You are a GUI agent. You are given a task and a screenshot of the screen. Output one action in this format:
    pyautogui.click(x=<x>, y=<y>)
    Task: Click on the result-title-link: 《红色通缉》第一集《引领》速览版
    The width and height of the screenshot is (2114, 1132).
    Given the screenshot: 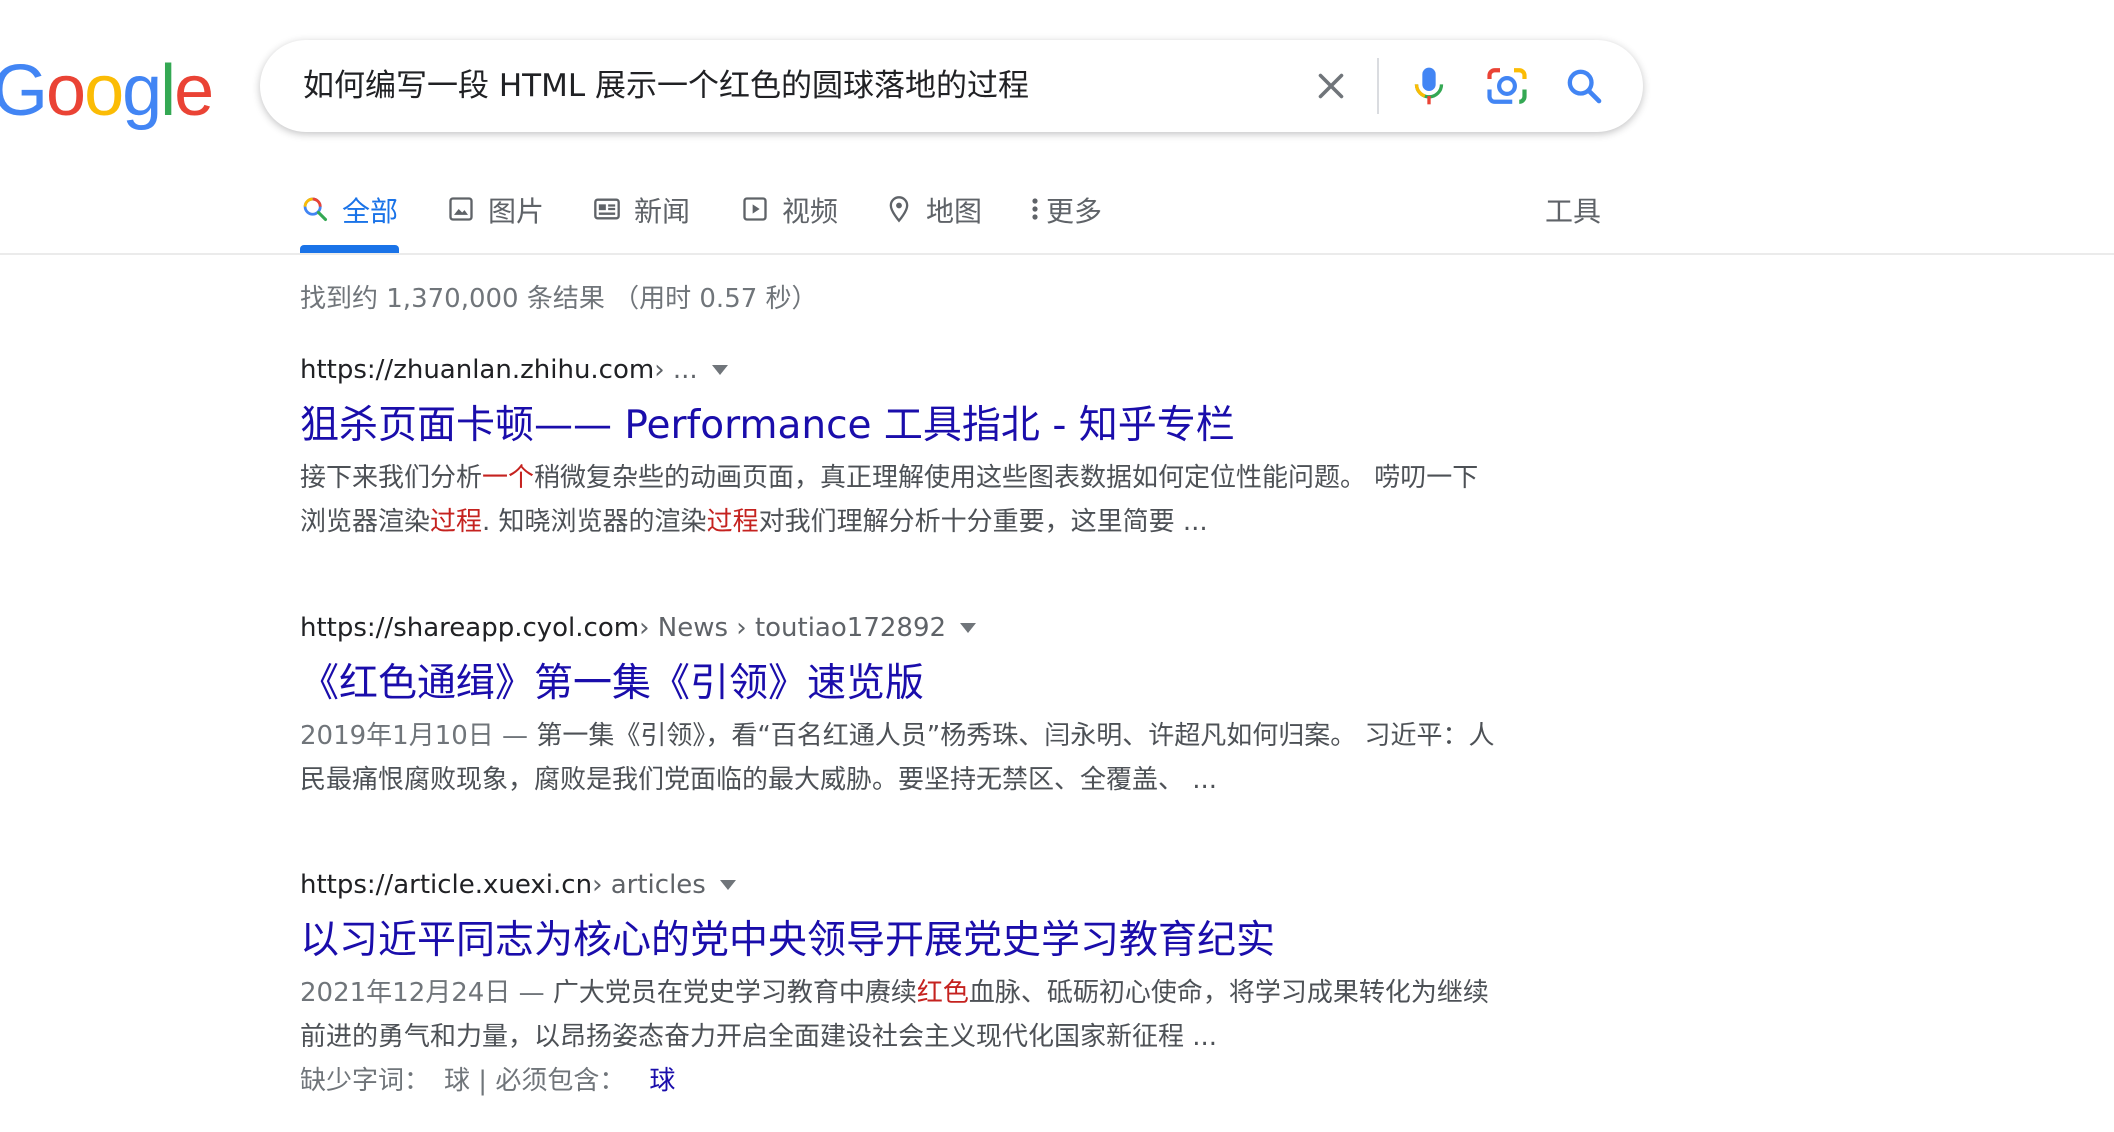 What is the action you would take?
    pyautogui.click(x=900, y=684)
    